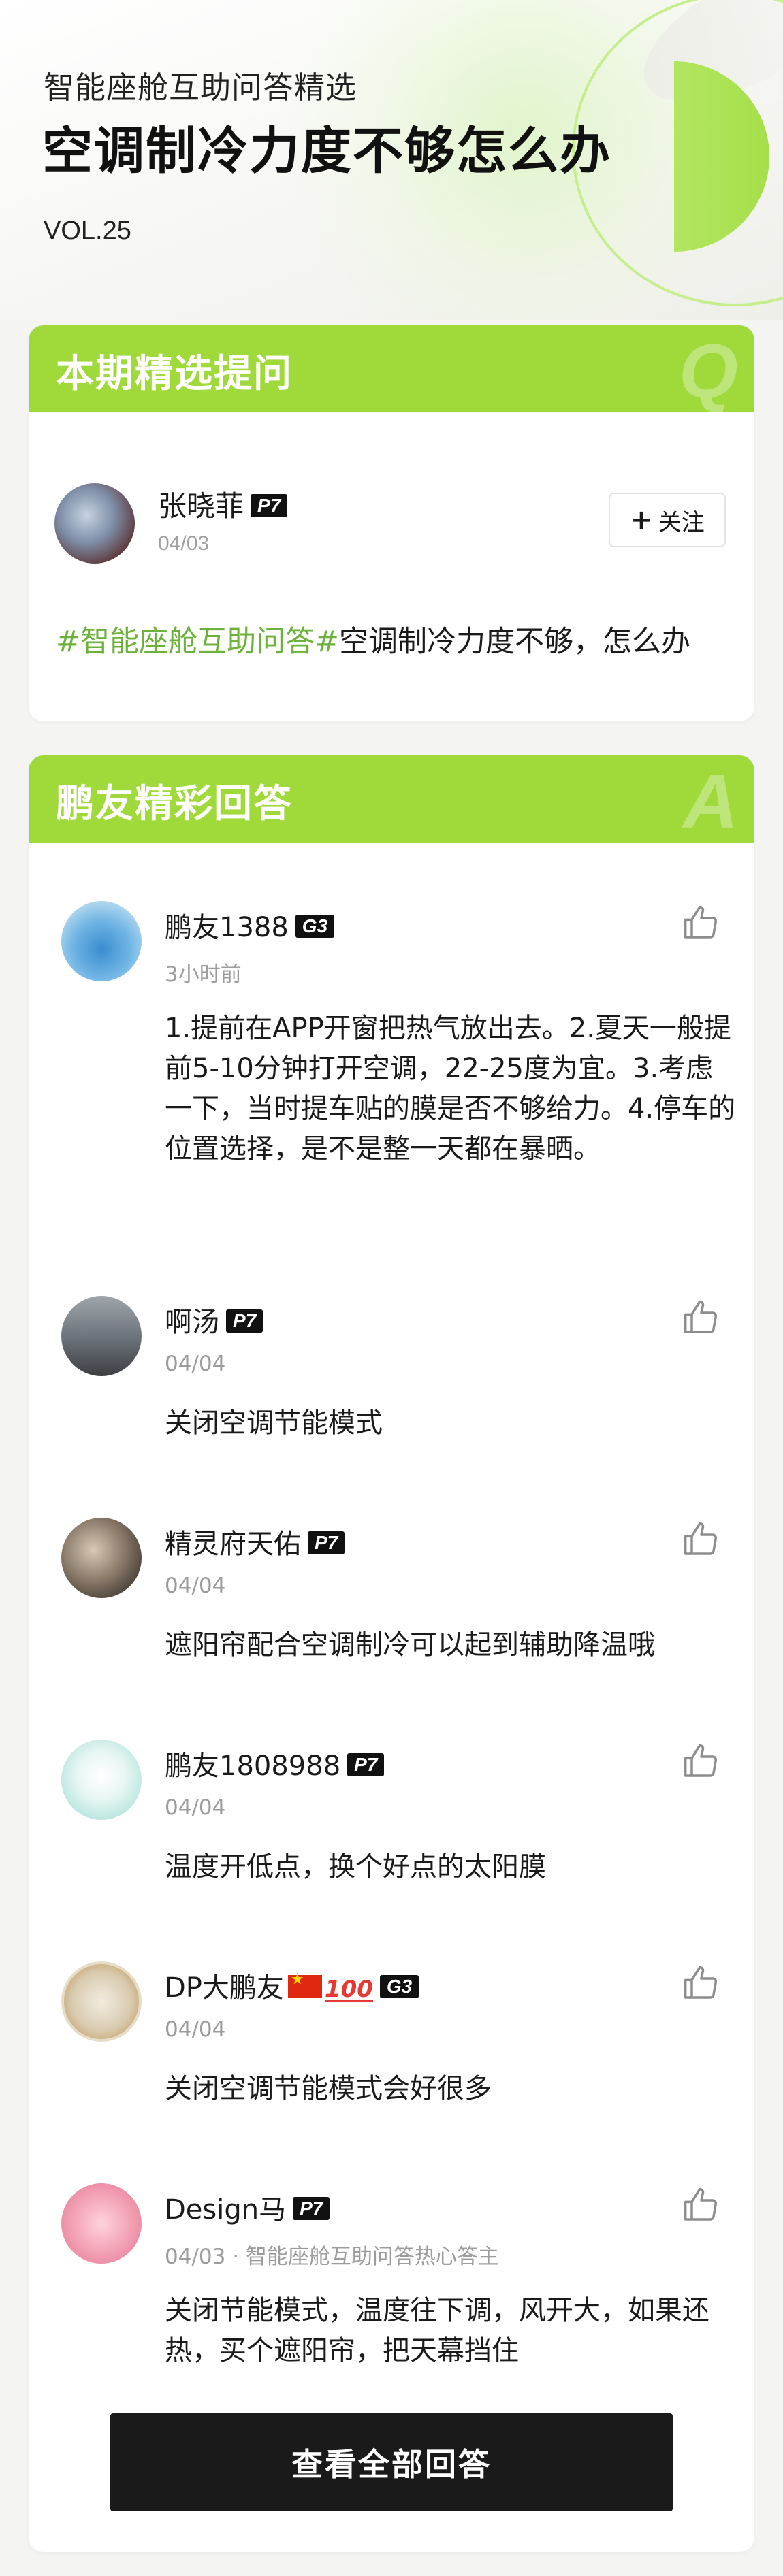 The height and width of the screenshot is (2576, 783). I want to click on follow-button: + 关注, so click(667, 520).